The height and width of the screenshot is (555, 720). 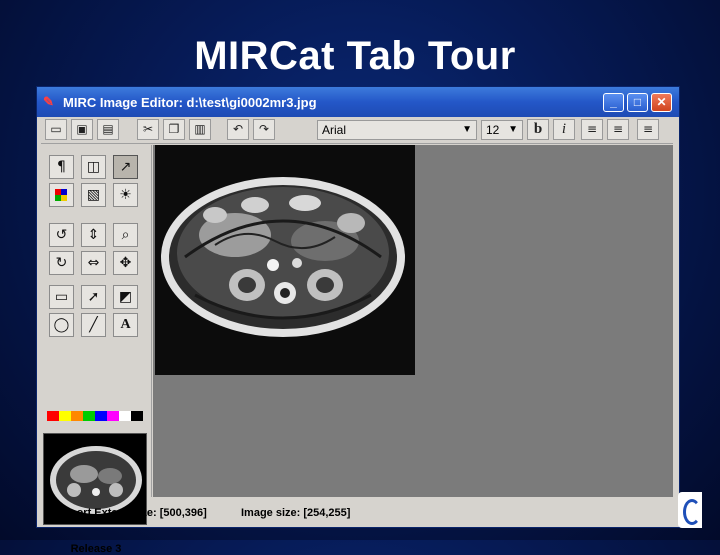 I want to click on move-icon: ✥, so click(x=125, y=263).